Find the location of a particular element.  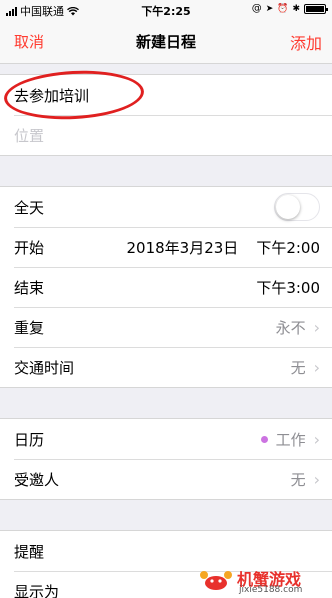

watermark-url: jixie5188.com is located at coordinates (271, 590).